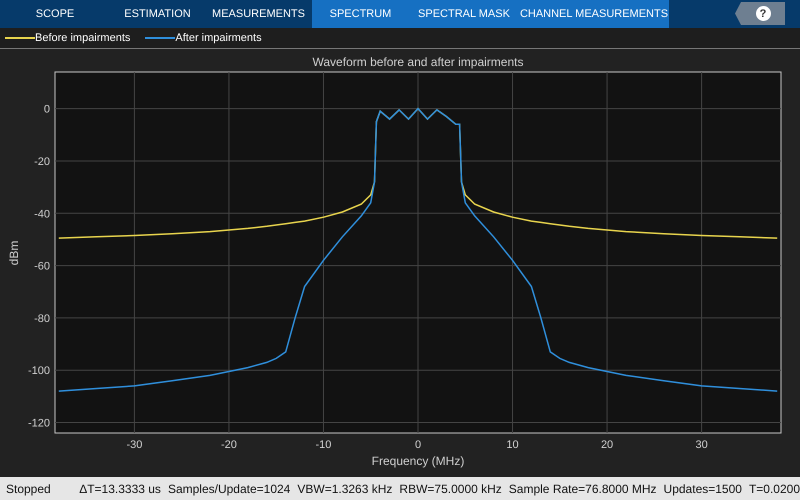 Image resolution: width=800 pixels, height=500 pixels. What do you see at coordinates (760, 13) in the screenshot?
I see `help-button: ?` at bounding box center [760, 13].